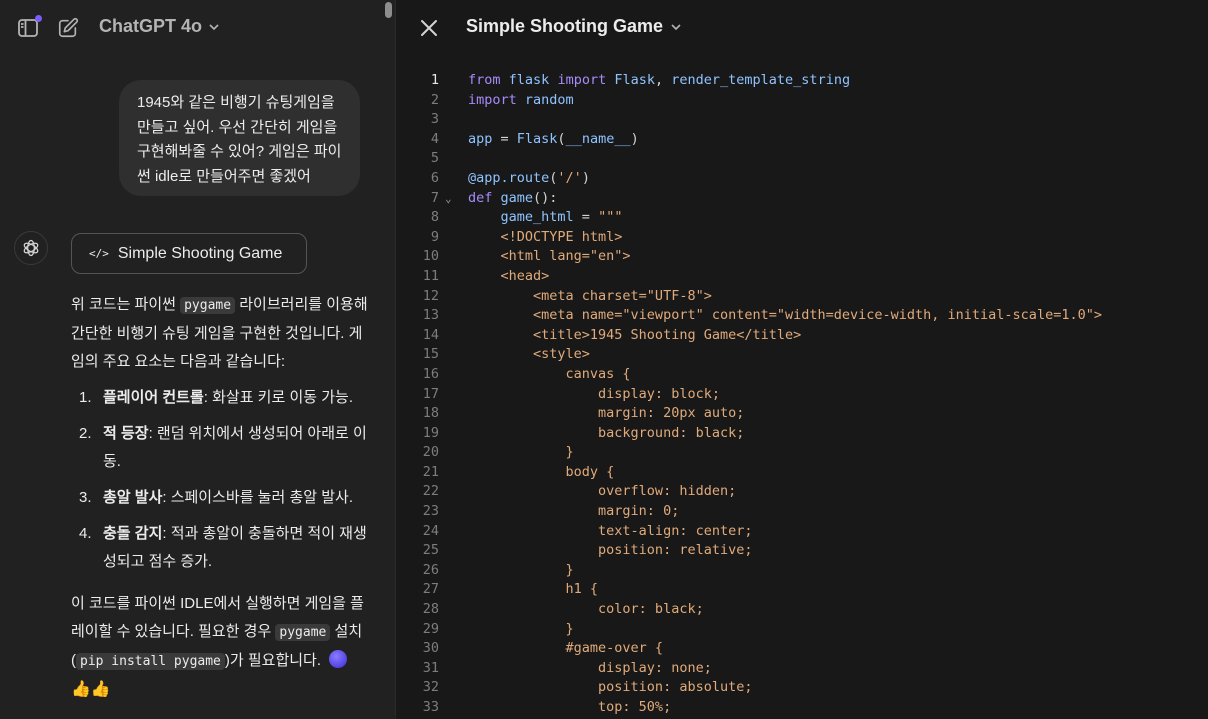 The height and width of the screenshot is (719, 1208). What do you see at coordinates (537, 138) in the screenshot?
I see `code-token: Flask` at bounding box center [537, 138].